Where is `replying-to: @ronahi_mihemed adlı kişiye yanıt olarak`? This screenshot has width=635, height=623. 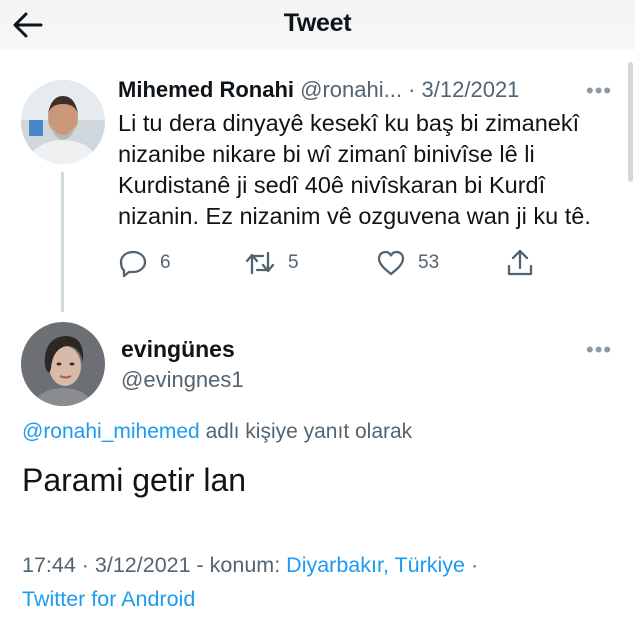
replying-to: @ronahi_mihemed adlı kişiye yanıt olarak is located at coordinates (217, 432).